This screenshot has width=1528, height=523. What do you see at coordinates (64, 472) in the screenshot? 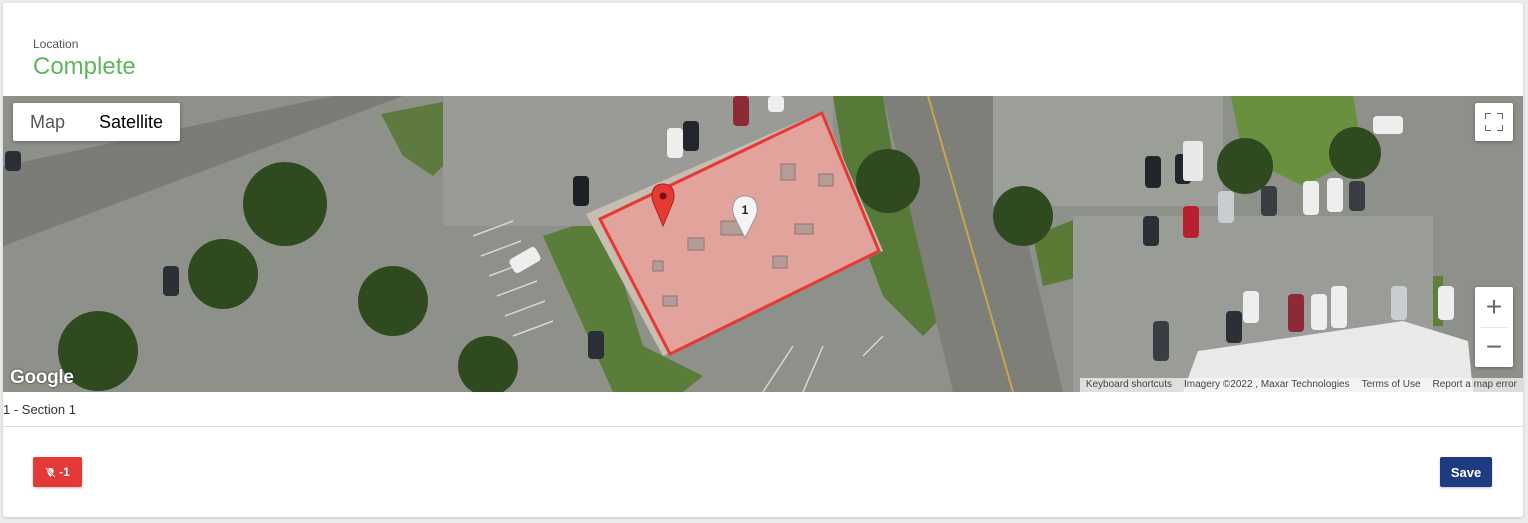
I see `remove-marker-label: -1` at bounding box center [64, 472].